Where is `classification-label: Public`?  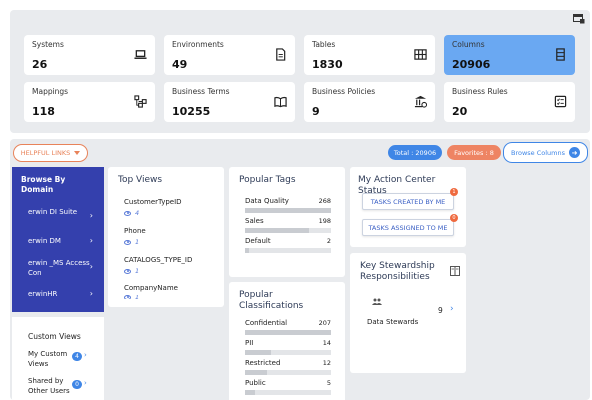 classification-label: Public is located at coordinates (255, 383).